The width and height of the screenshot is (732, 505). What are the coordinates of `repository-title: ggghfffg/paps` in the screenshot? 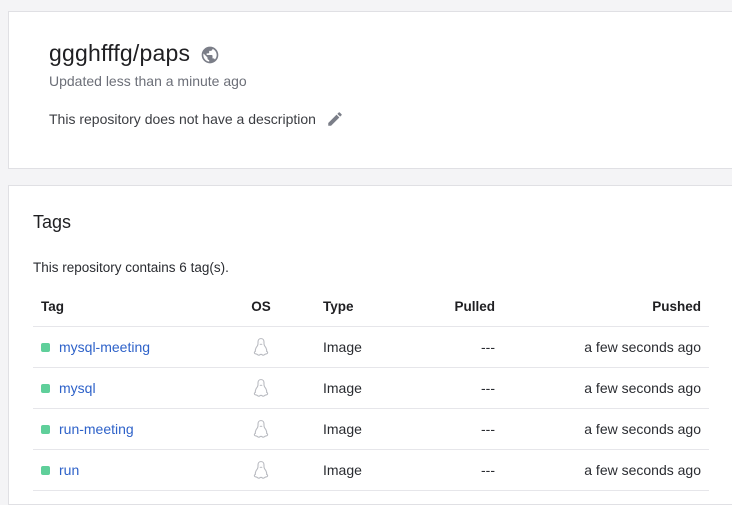 It's located at (134, 53).